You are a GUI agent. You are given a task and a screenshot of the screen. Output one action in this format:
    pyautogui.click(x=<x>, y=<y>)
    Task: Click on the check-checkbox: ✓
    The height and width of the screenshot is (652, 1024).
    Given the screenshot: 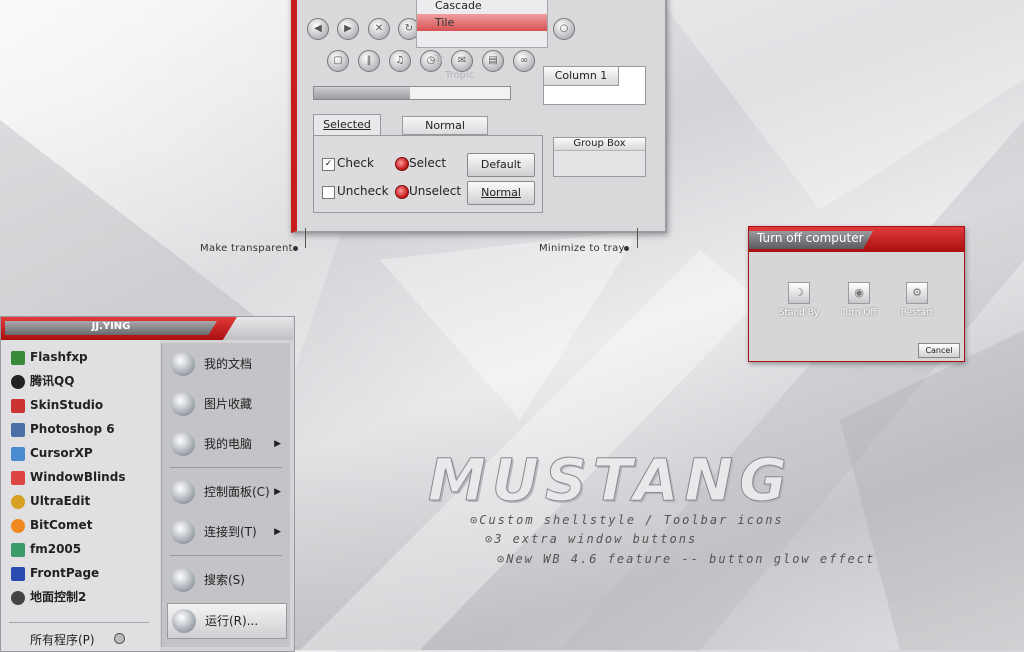 What is the action you would take?
    pyautogui.click(x=328, y=164)
    